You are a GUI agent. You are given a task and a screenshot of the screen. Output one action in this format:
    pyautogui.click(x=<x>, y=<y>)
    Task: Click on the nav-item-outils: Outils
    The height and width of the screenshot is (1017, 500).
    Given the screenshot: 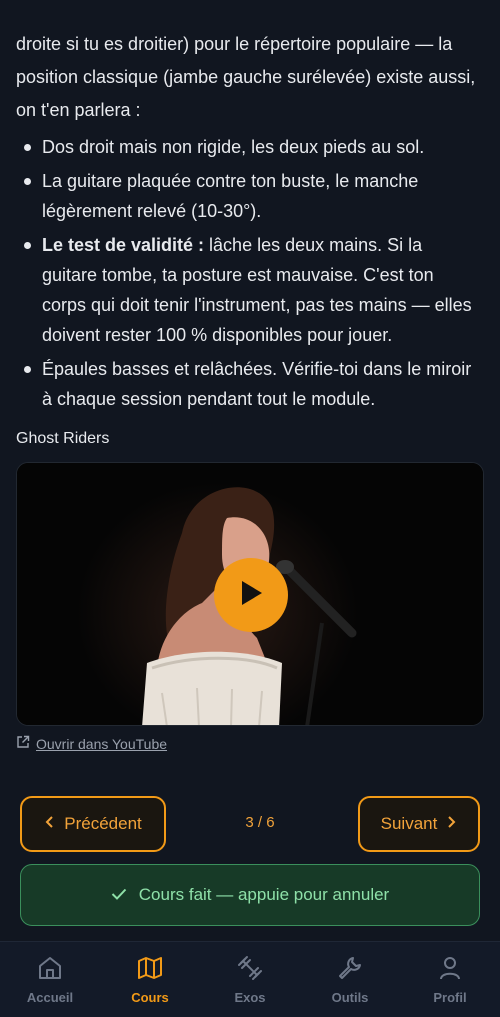 What is the action you would take?
    pyautogui.click(x=350, y=979)
    